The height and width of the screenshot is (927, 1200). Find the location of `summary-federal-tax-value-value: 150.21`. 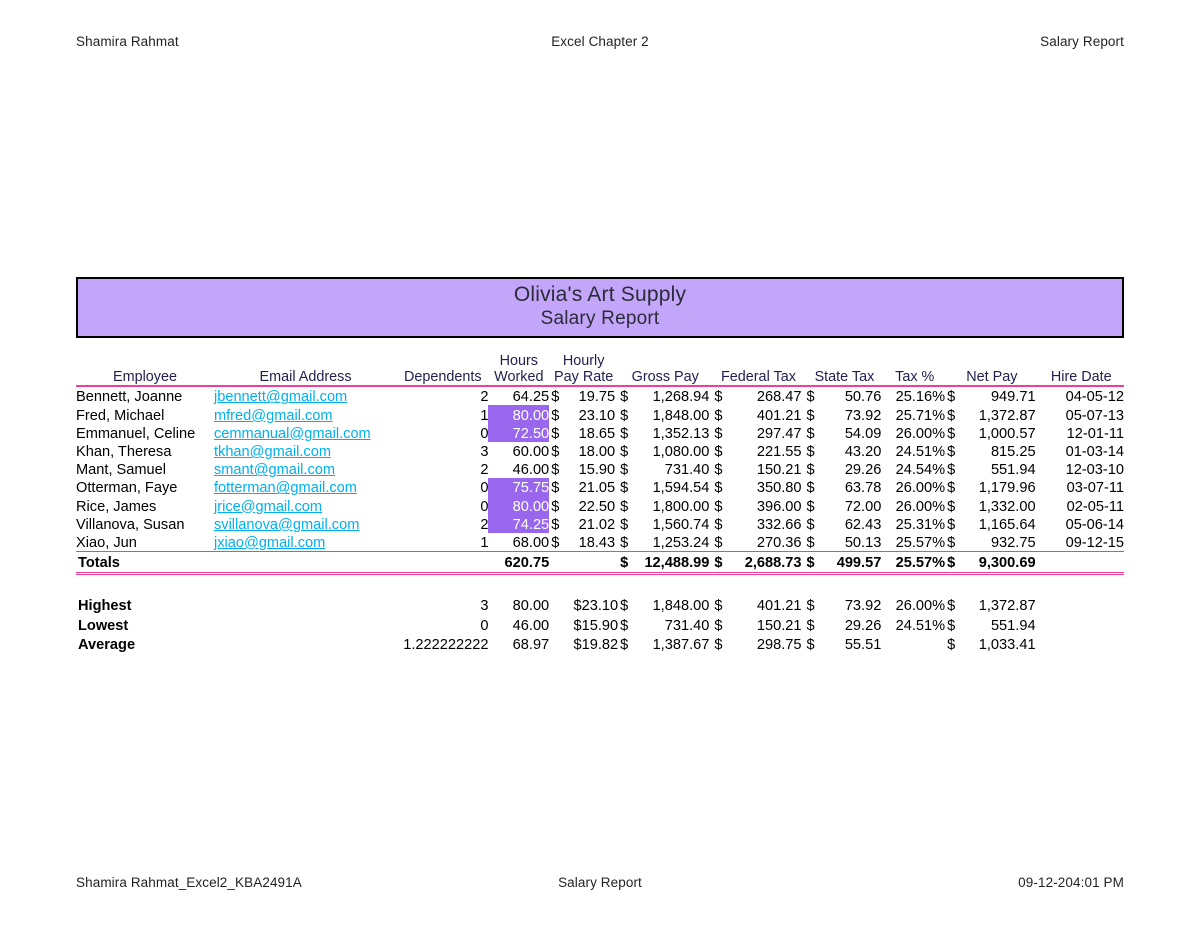

summary-federal-tax-value-value: 150.21 is located at coordinates (779, 625).